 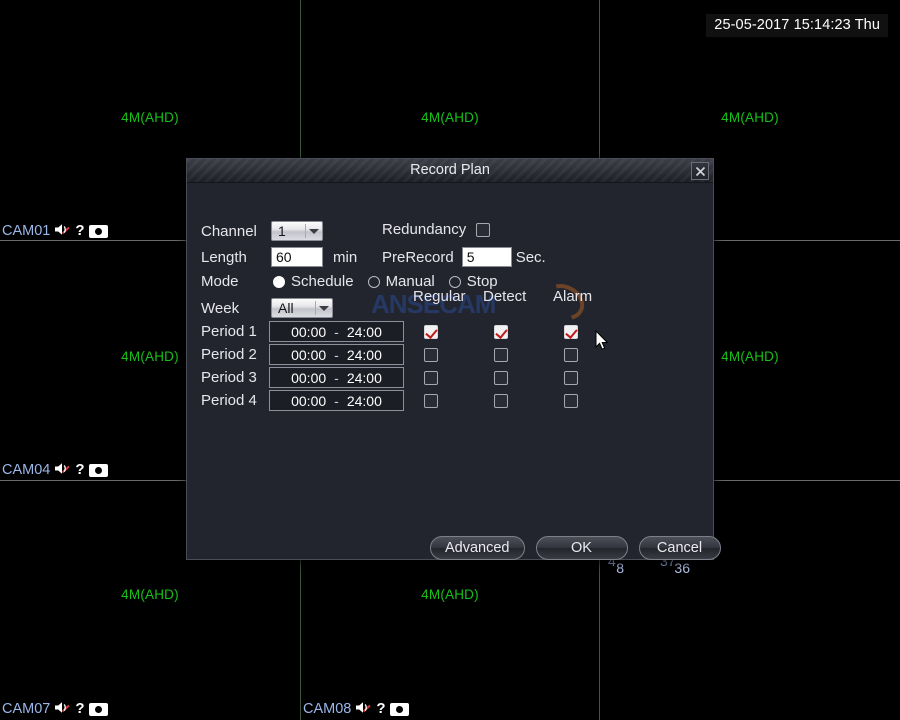 I want to click on camera-name: CAM07, so click(x=26, y=709).